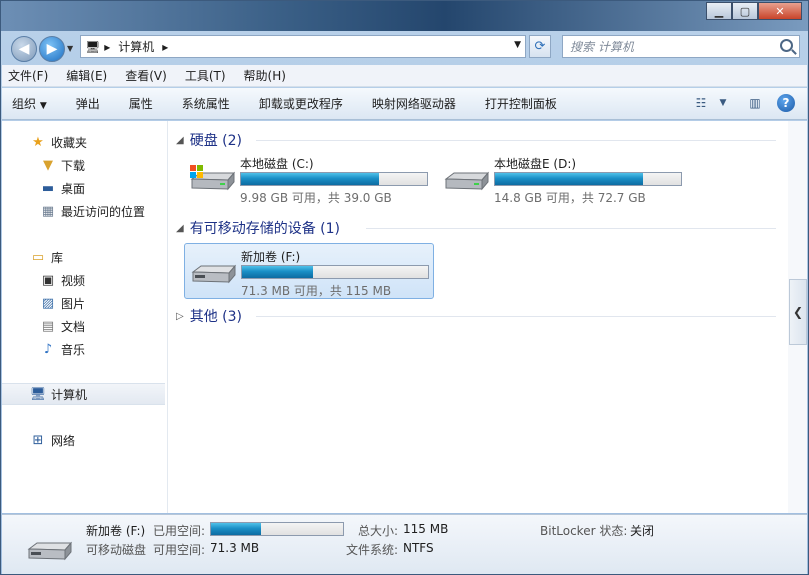 The image size is (809, 575). I want to click on menu-edit: 编辑(E), so click(86, 75).